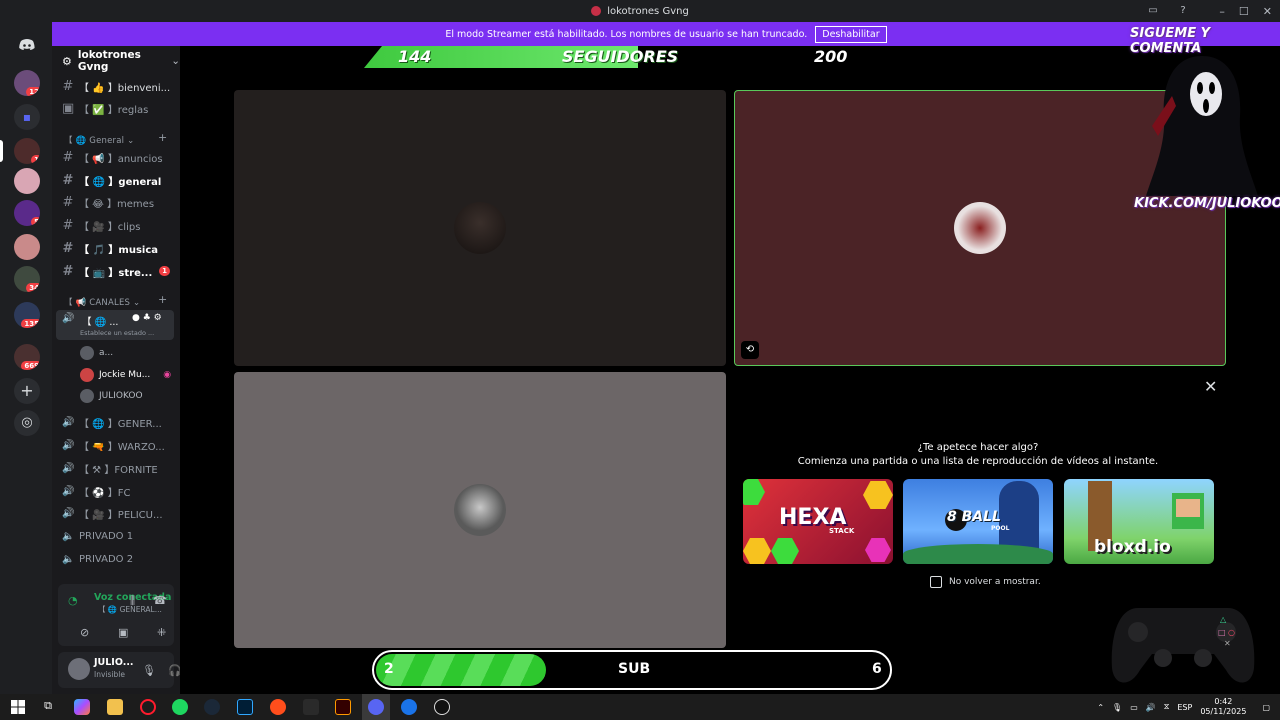 The width and height of the screenshot is (1280, 720). Describe the element at coordinates (18, 707) in the screenshot. I see `windows-start-icon` at that location.